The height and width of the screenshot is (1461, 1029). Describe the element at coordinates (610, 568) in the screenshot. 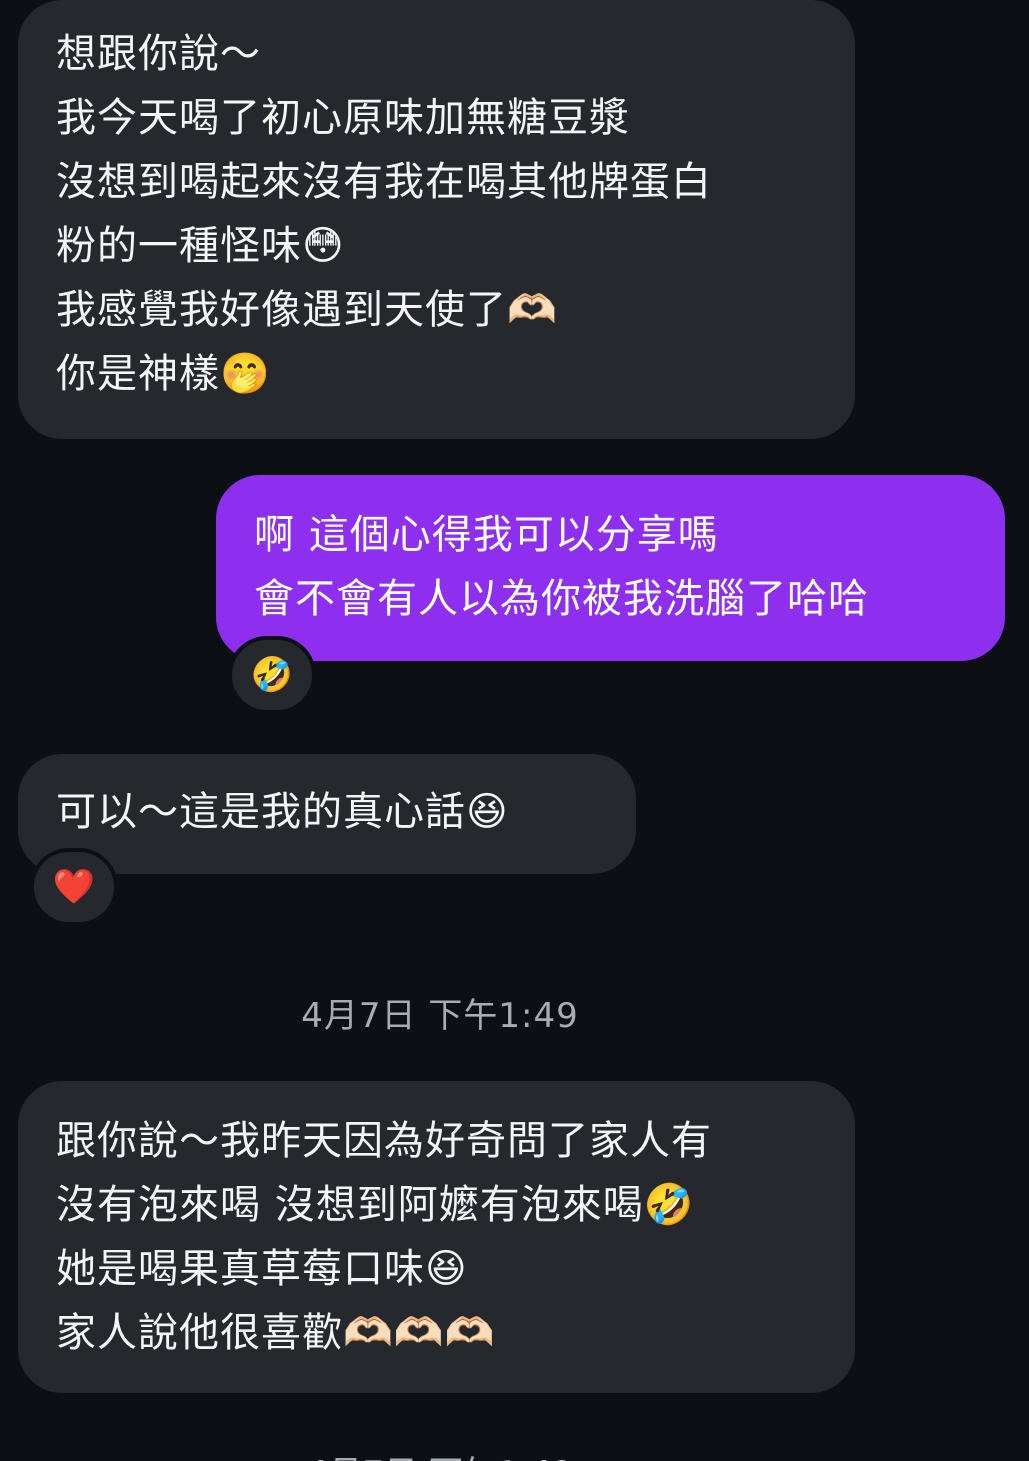

I see `outgoing-message-bubble: 啊 這個心得我可以分享嗎 會不會有人以為你被我洗腦了哈哈` at that location.